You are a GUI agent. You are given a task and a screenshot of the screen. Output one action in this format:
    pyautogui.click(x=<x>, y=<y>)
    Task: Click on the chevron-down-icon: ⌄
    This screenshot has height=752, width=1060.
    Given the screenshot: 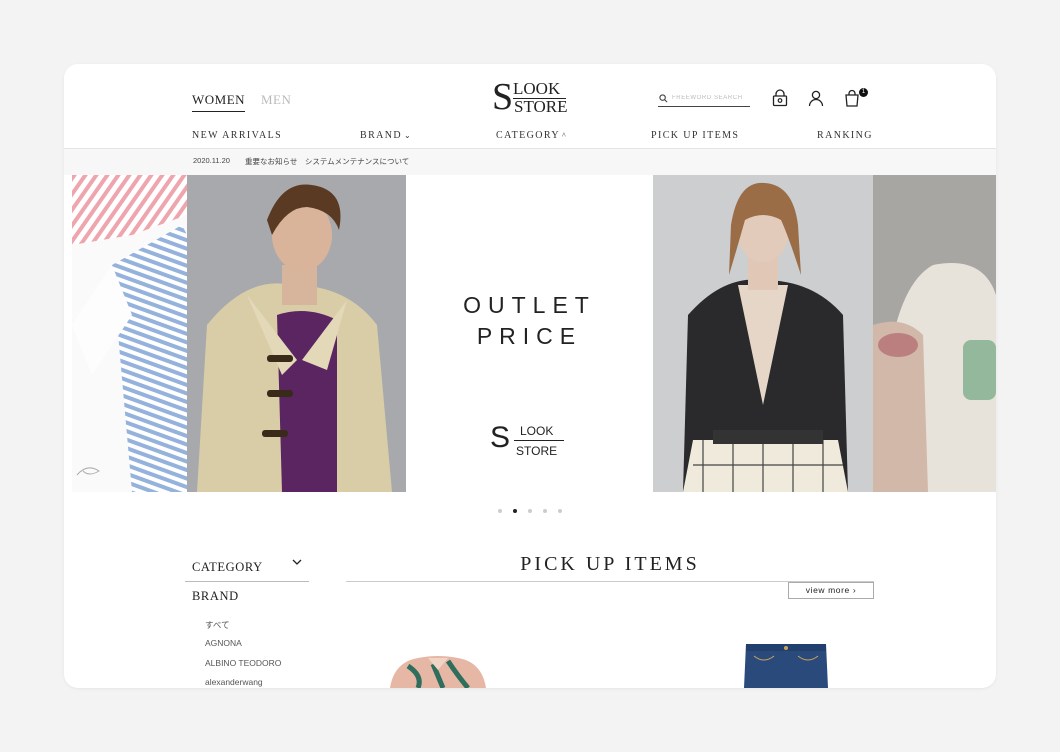 What is the action you would take?
    pyautogui.click(x=408, y=135)
    